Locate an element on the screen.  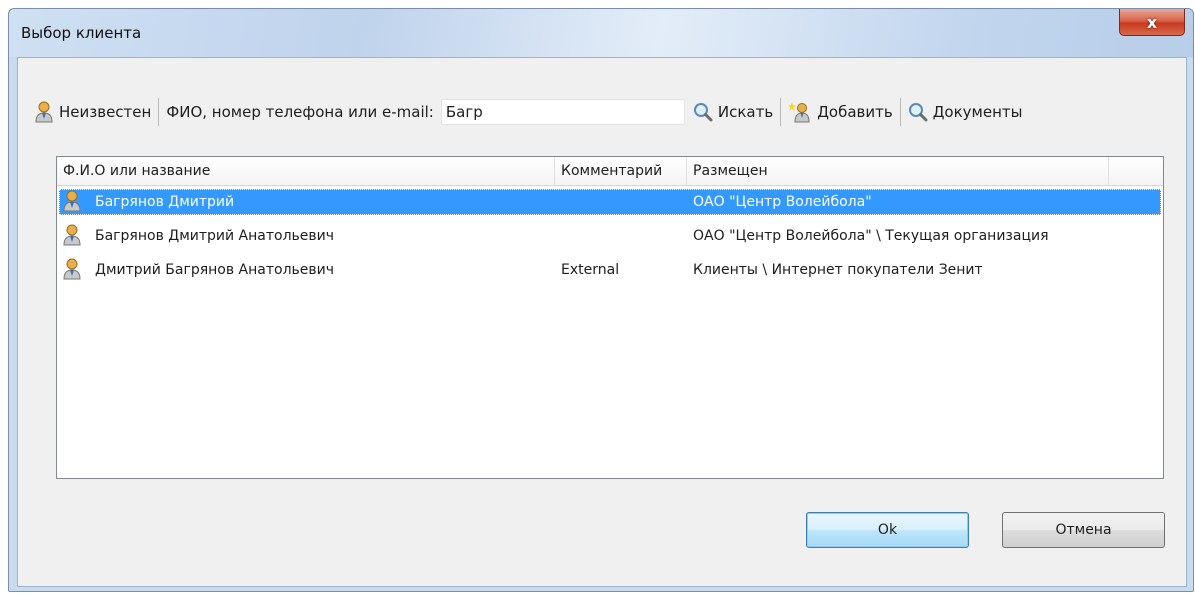
cancel-button: Отмена is located at coordinates (1083, 530).